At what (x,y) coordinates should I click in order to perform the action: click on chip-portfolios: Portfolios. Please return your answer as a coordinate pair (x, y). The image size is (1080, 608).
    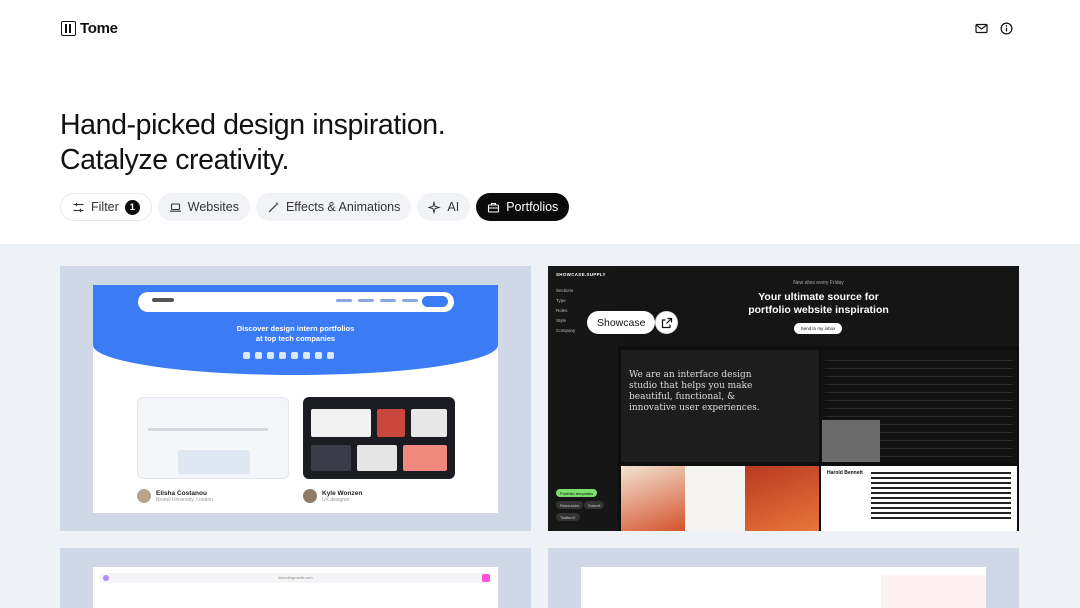
    Looking at the image, I should click on (523, 207).